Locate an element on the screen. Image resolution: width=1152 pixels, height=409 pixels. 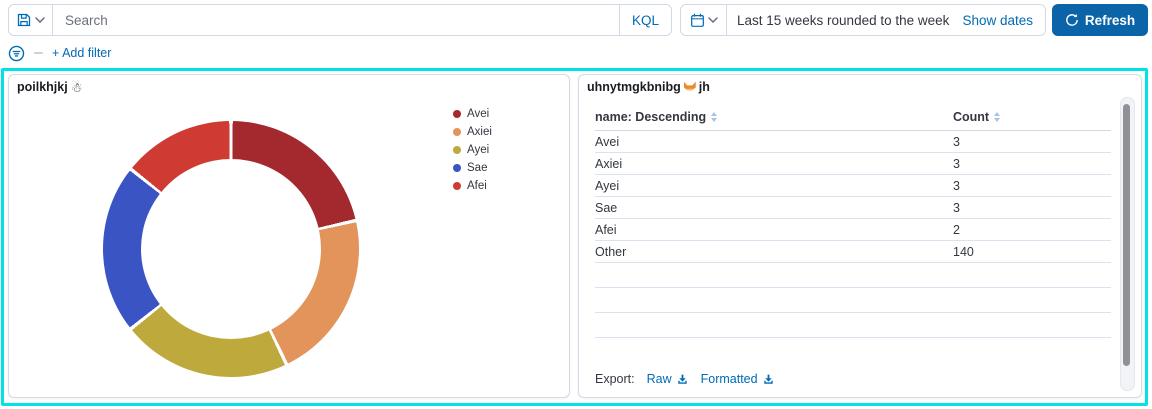
legend-item: Sae is located at coordinates (472, 168).